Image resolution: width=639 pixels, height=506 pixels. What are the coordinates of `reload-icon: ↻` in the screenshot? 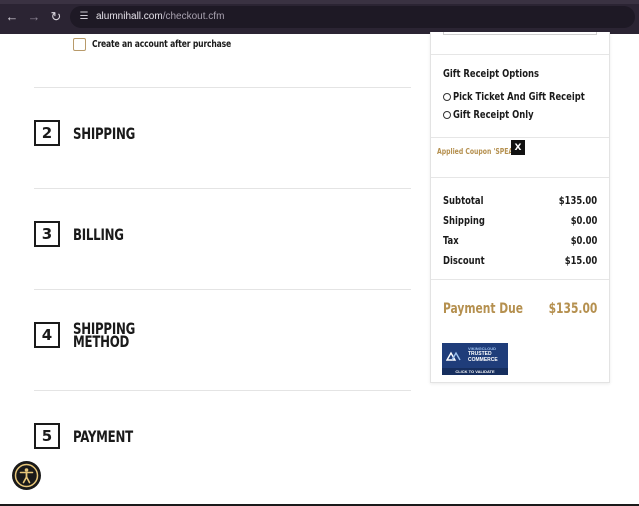 It's located at (56, 17).